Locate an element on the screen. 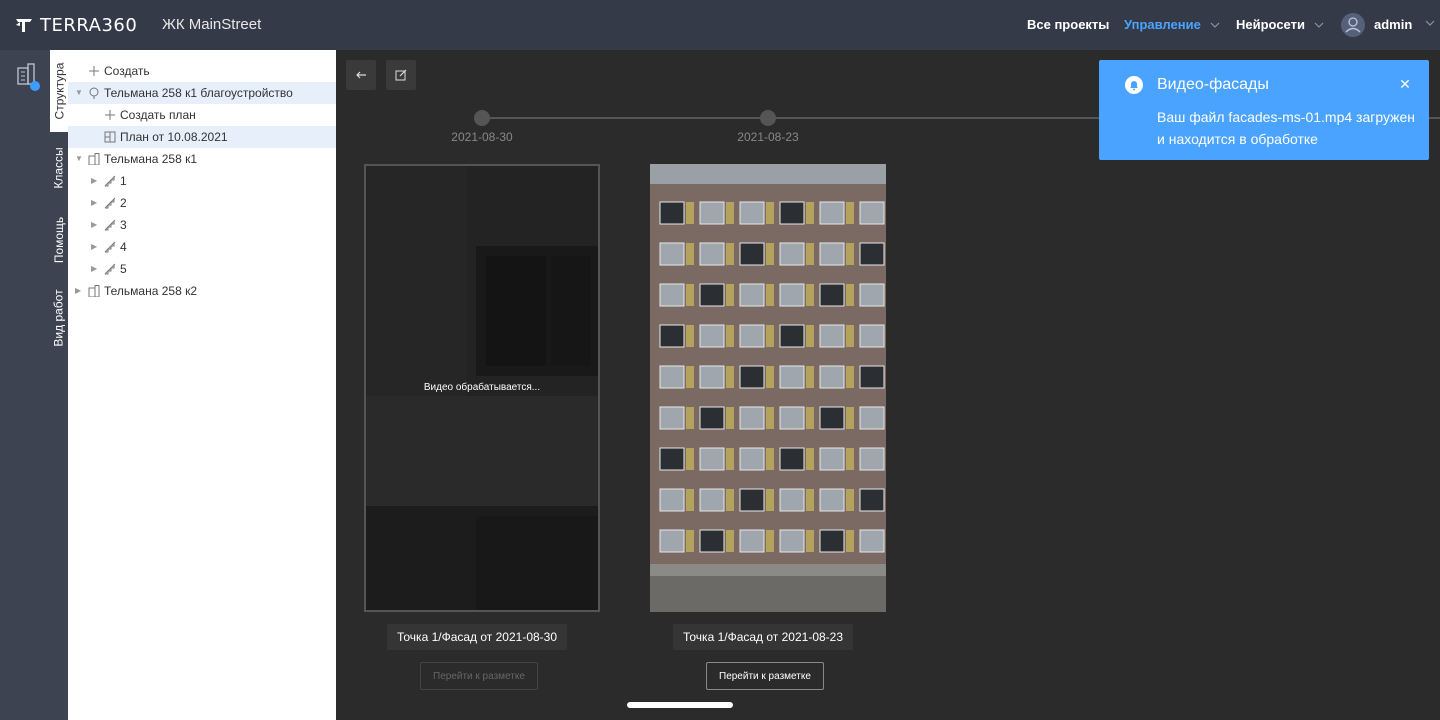  horizontal-scrollbar is located at coordinates (680, 705).